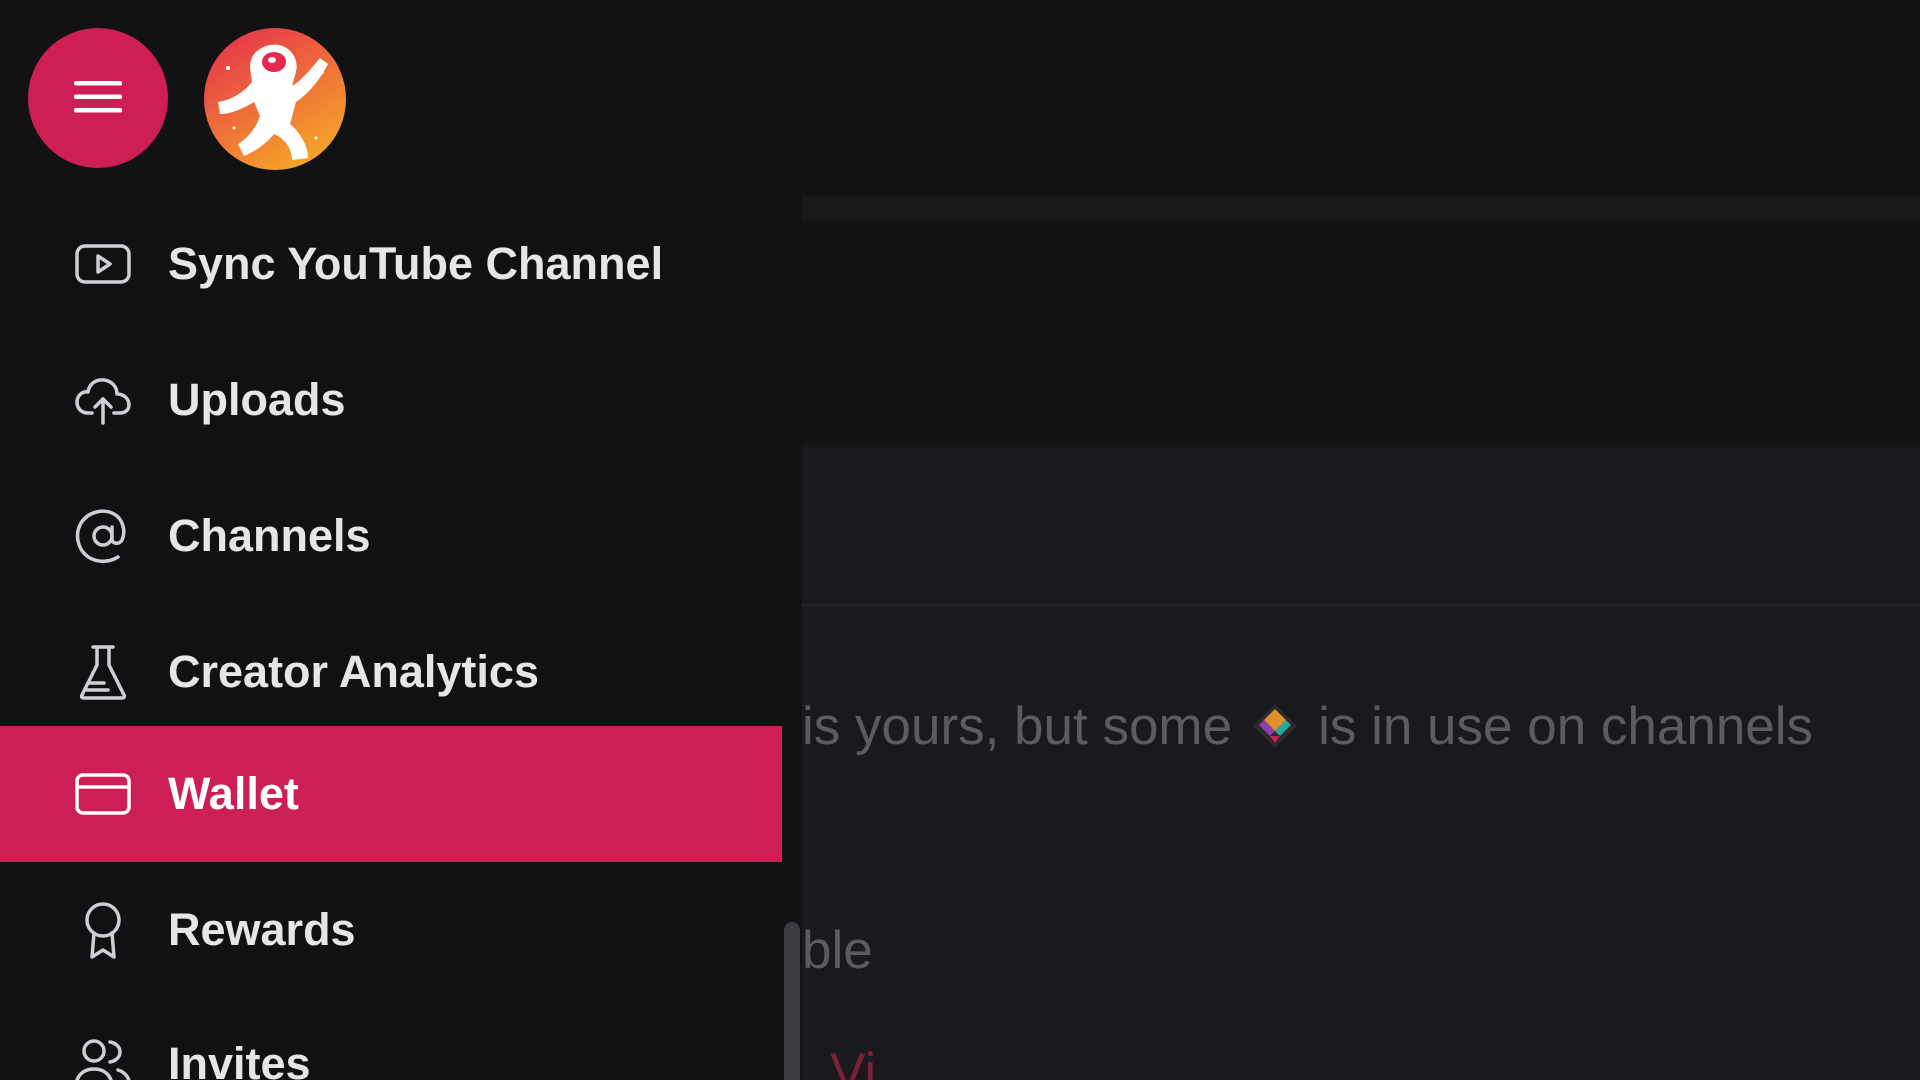 Image resolution: width=1920 pixels, height=1080 pixels. What do you see at coordinates (239, 1059) in the screenshot?
I see `sidebar-item-label: Invites` at bounding box center [239, 1059].